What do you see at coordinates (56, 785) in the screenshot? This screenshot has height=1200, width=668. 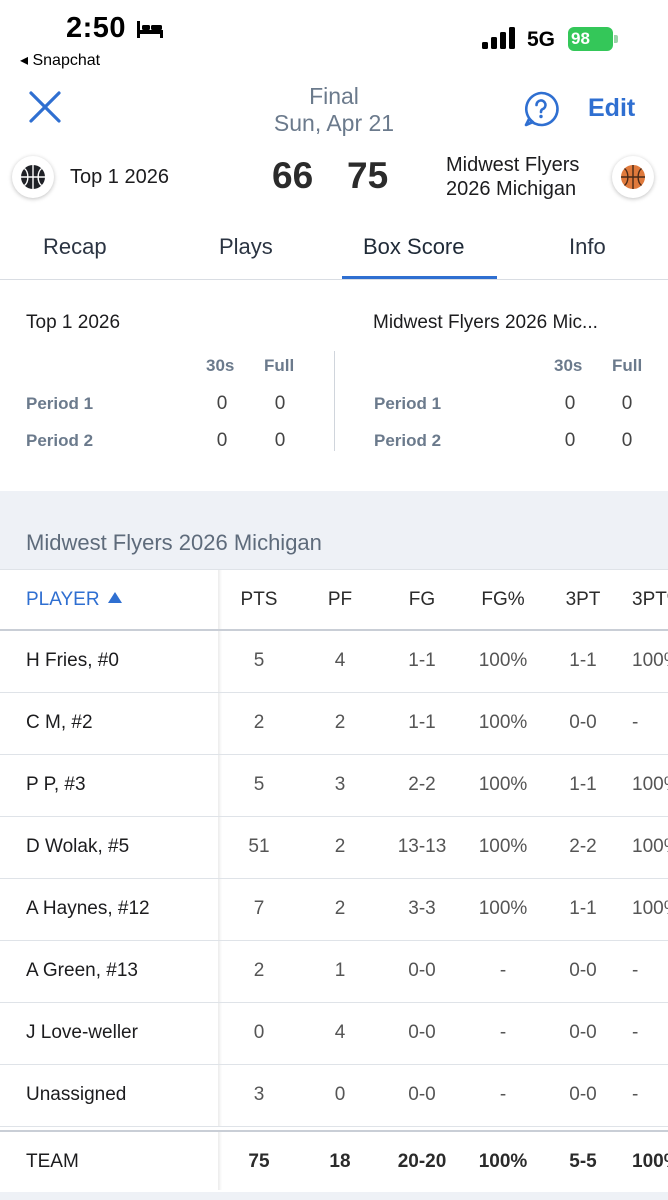 I see `player-name: P P, #3` at bounding box center [56, 785].